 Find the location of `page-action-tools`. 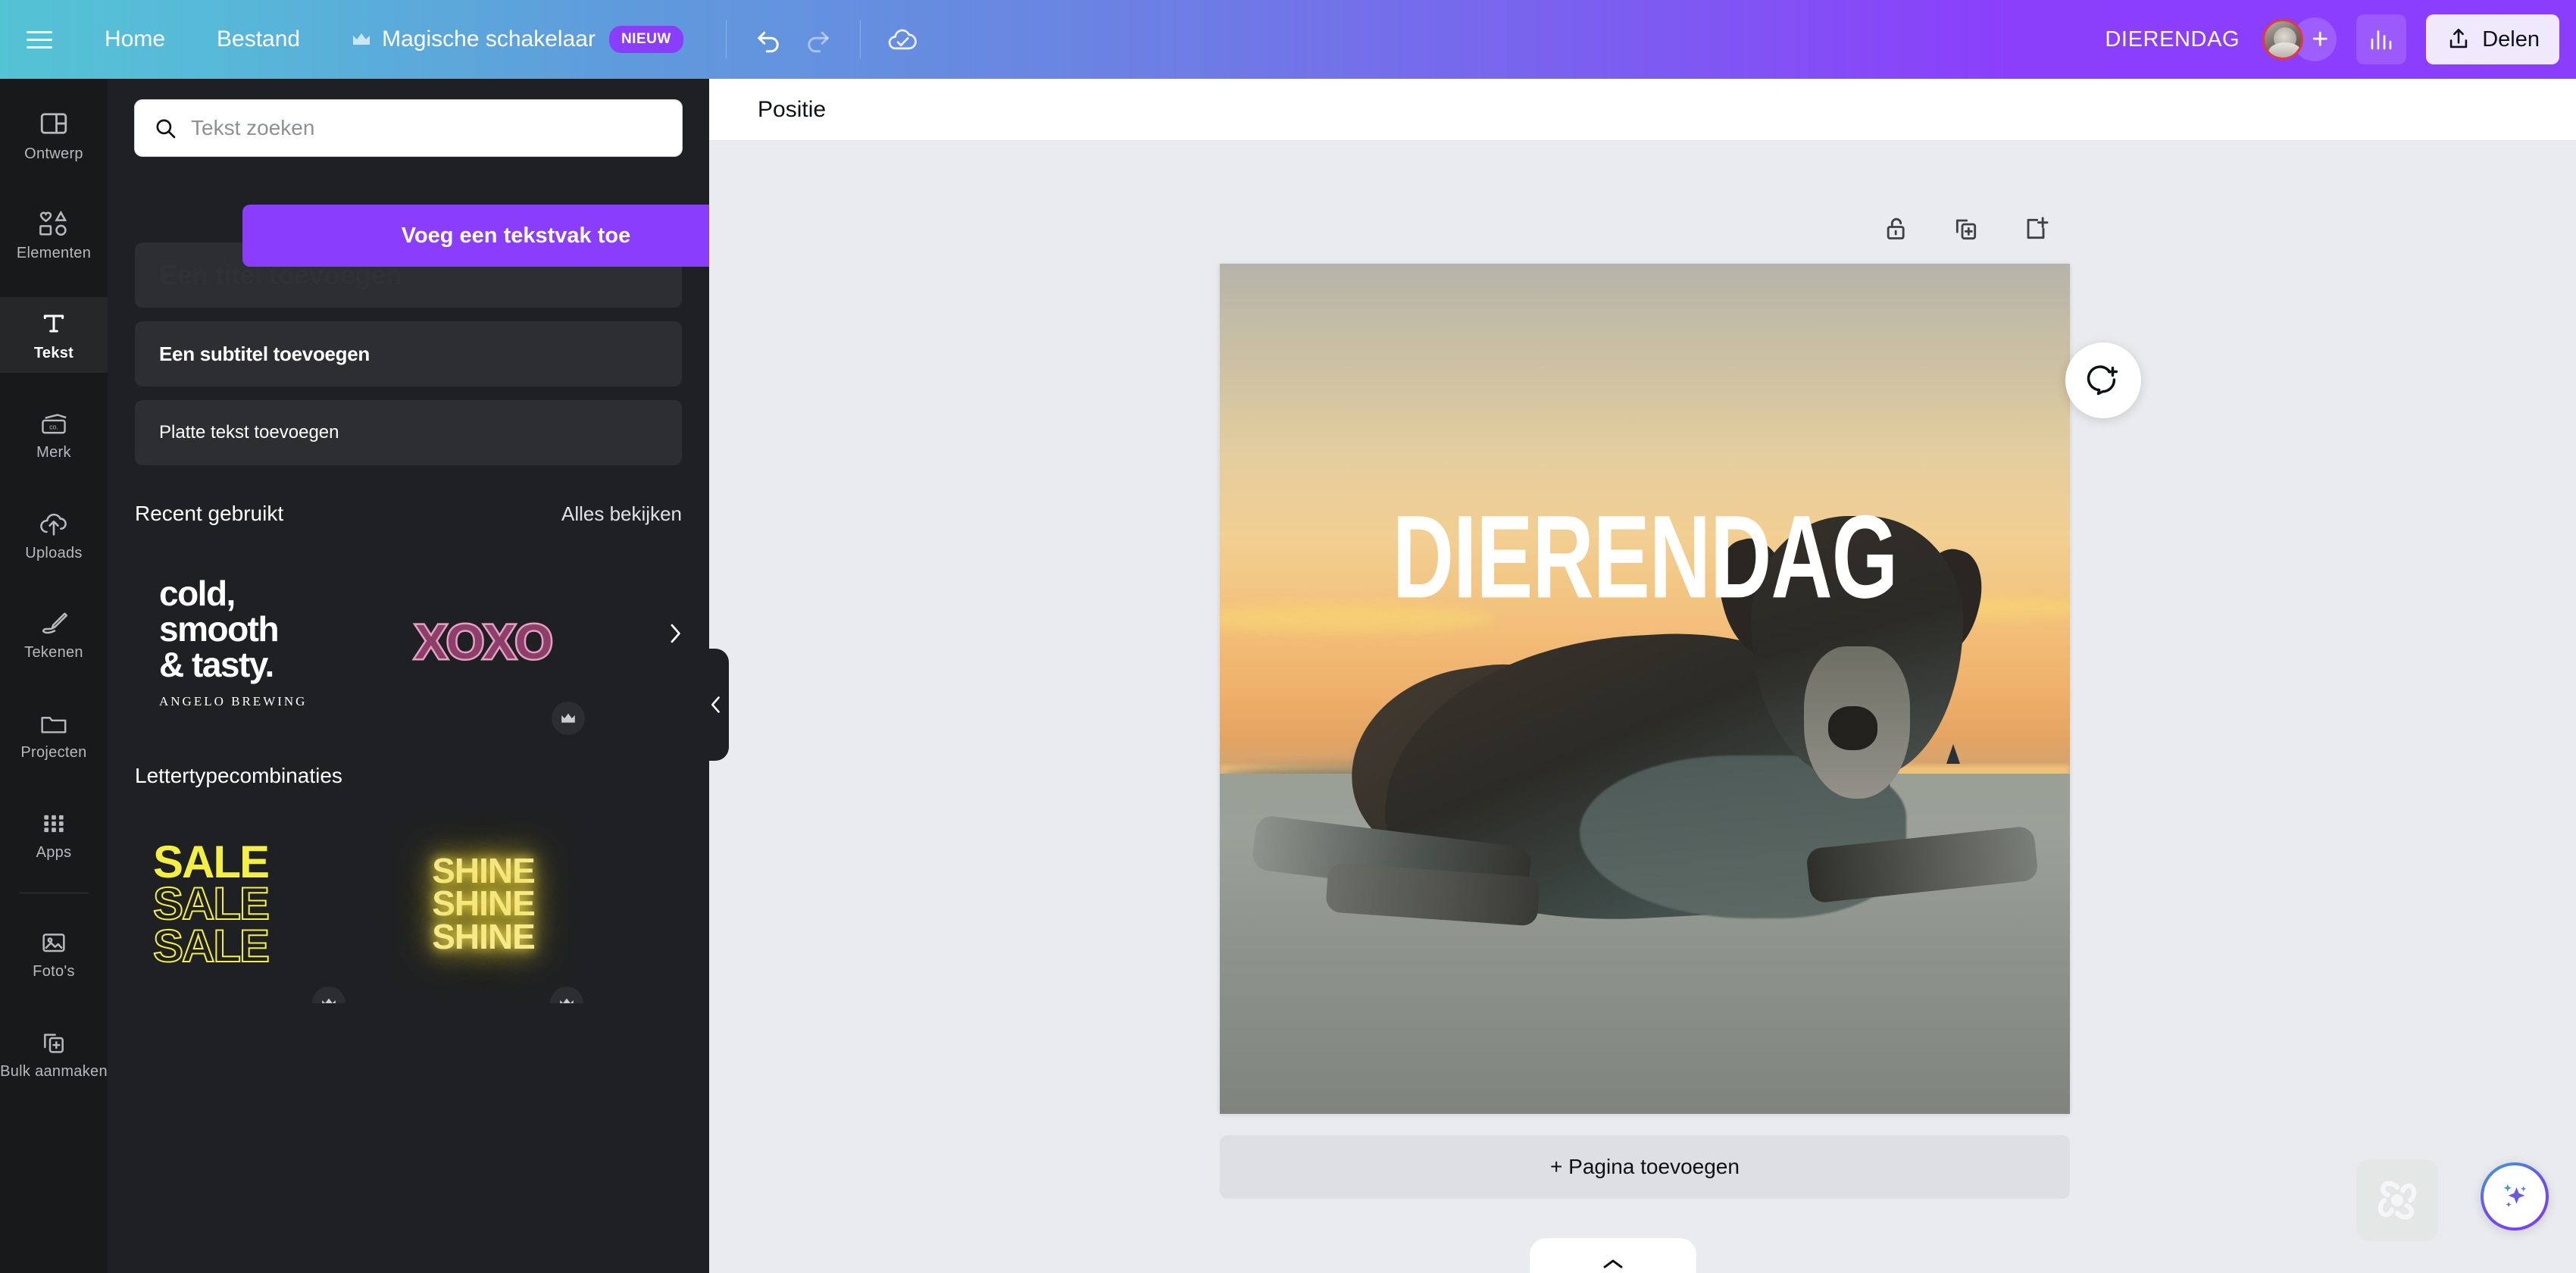

page-action-tools is located at coordinates (1966, 229).